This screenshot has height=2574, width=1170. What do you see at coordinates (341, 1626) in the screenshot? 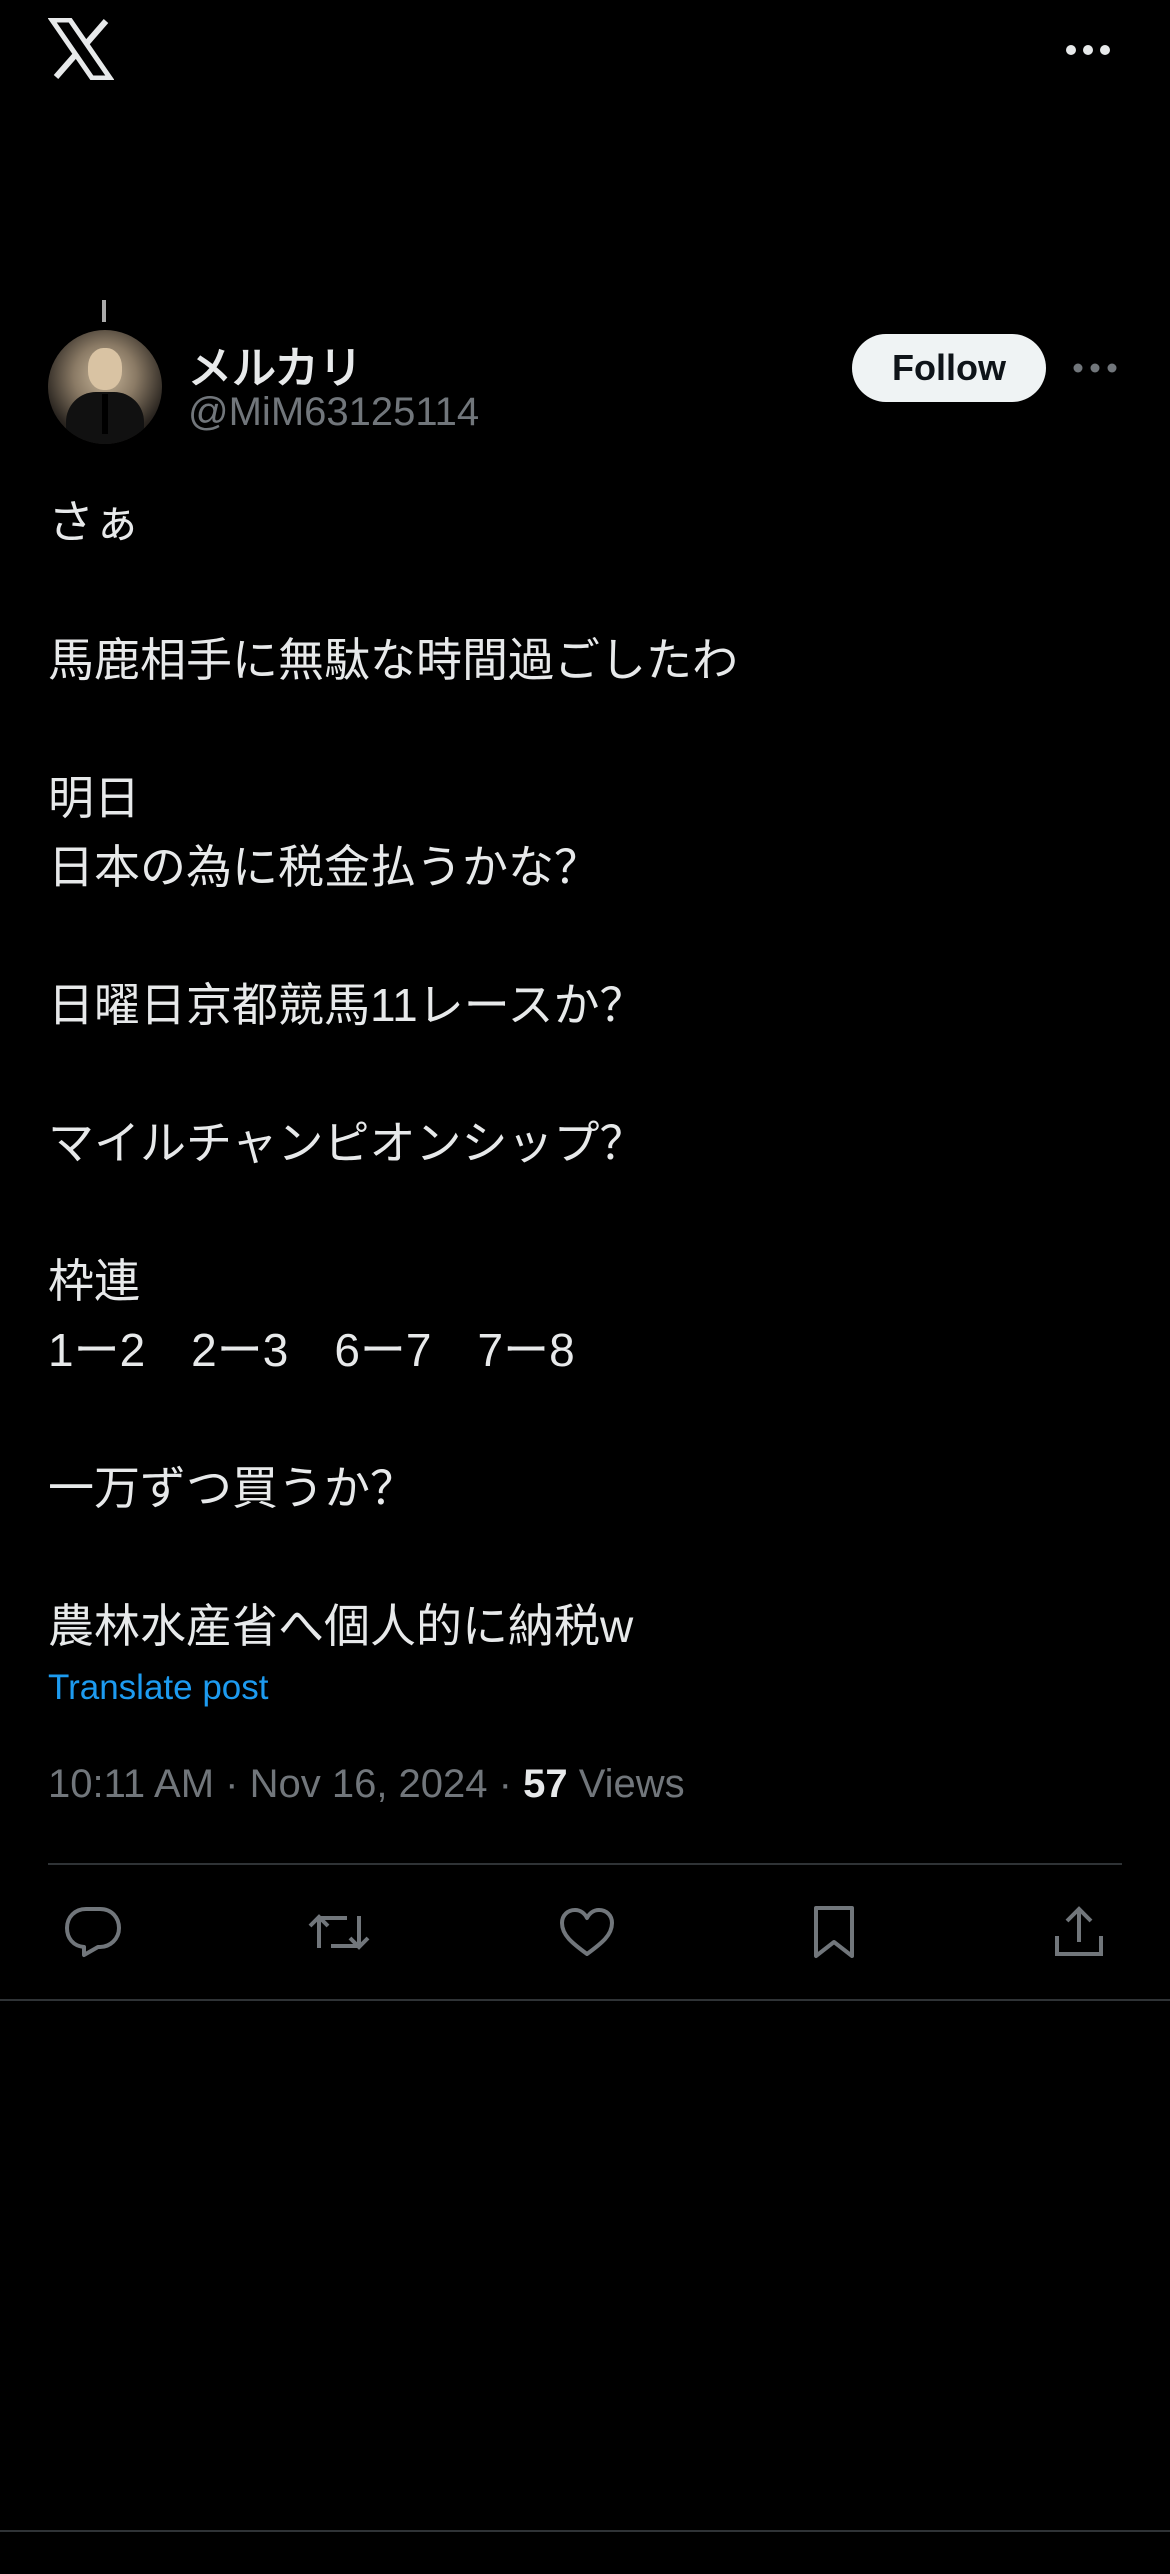
I see `post-line: 農林水産省へ個人的に納税w` at bounding box center [341, 1626].